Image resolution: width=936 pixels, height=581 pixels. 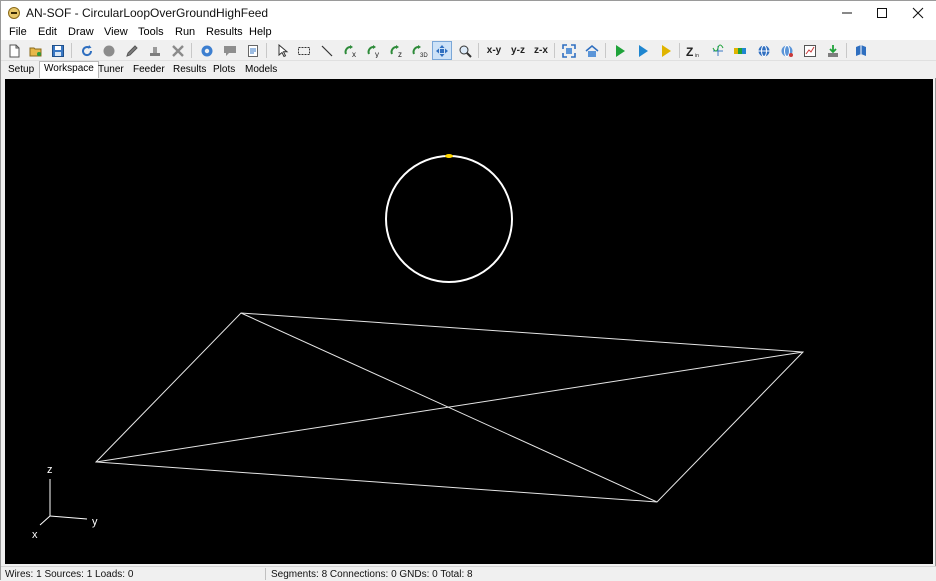 I want to click on draw-wire-button, so click(x=132, y=50).